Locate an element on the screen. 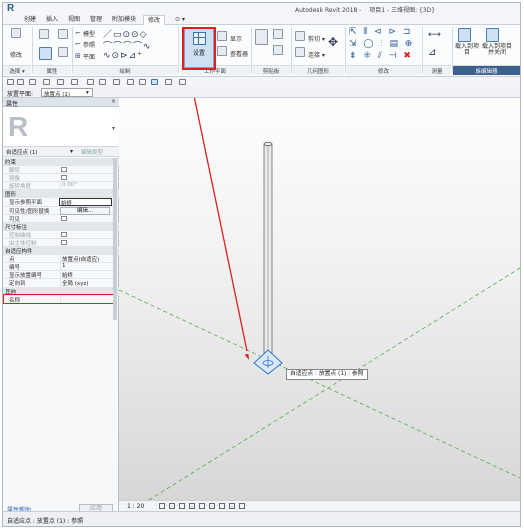  section-icon is located at coordinates (142, 82).